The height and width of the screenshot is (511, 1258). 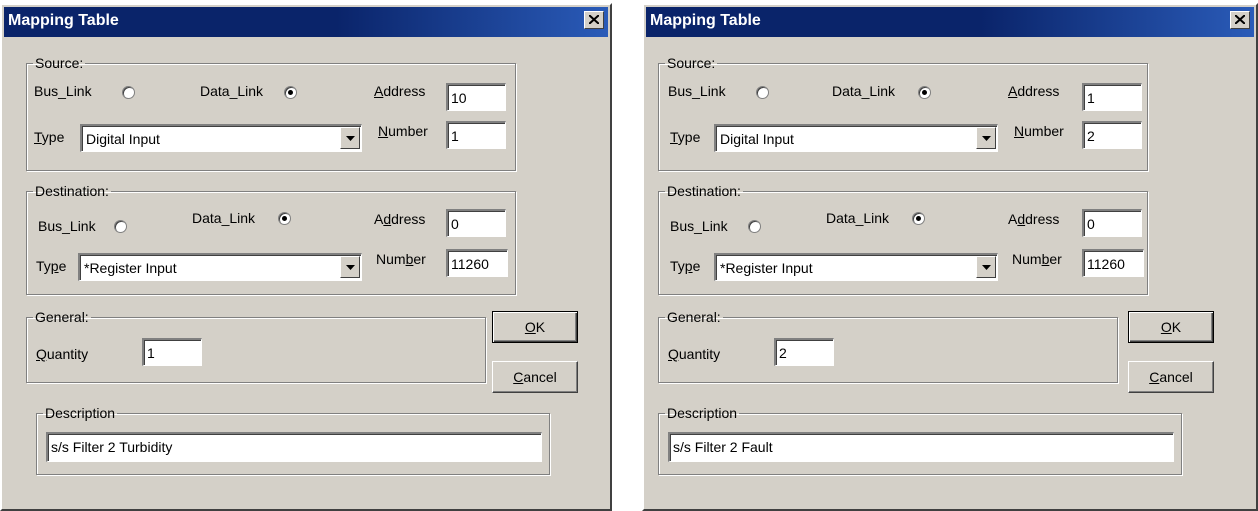 I want to click on description-input: s/s Filter 2 Fault, so click(x=921, y=447).